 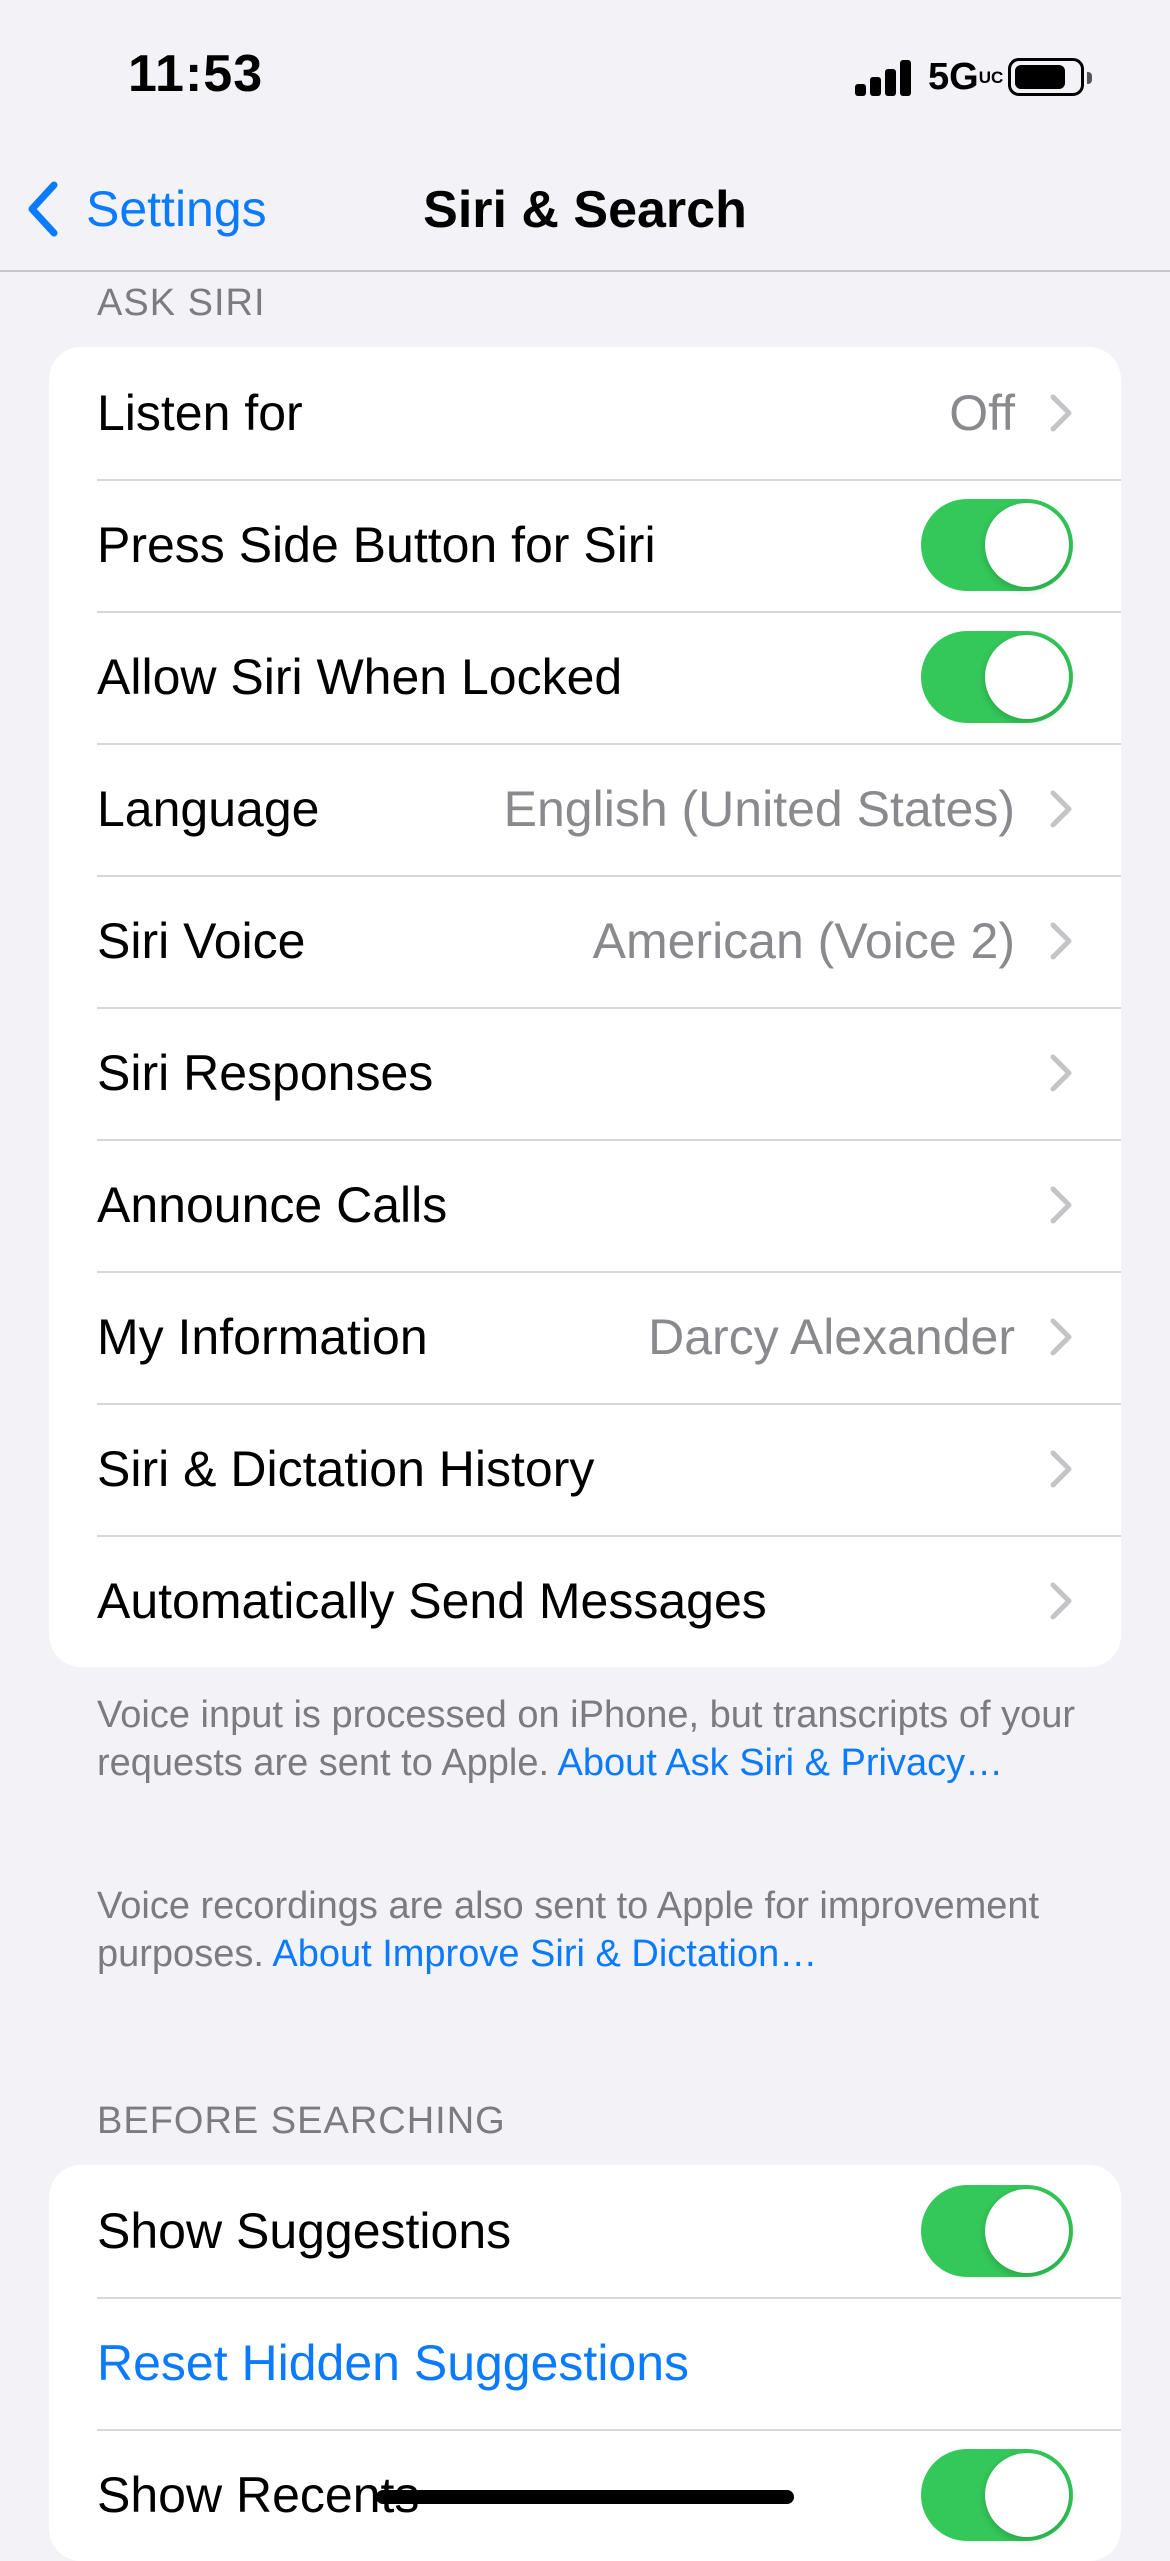 What do you see at coordinates (196, 74) in the screenshot?
I see `status-time: 11:53` at bounding box center [196, 74].